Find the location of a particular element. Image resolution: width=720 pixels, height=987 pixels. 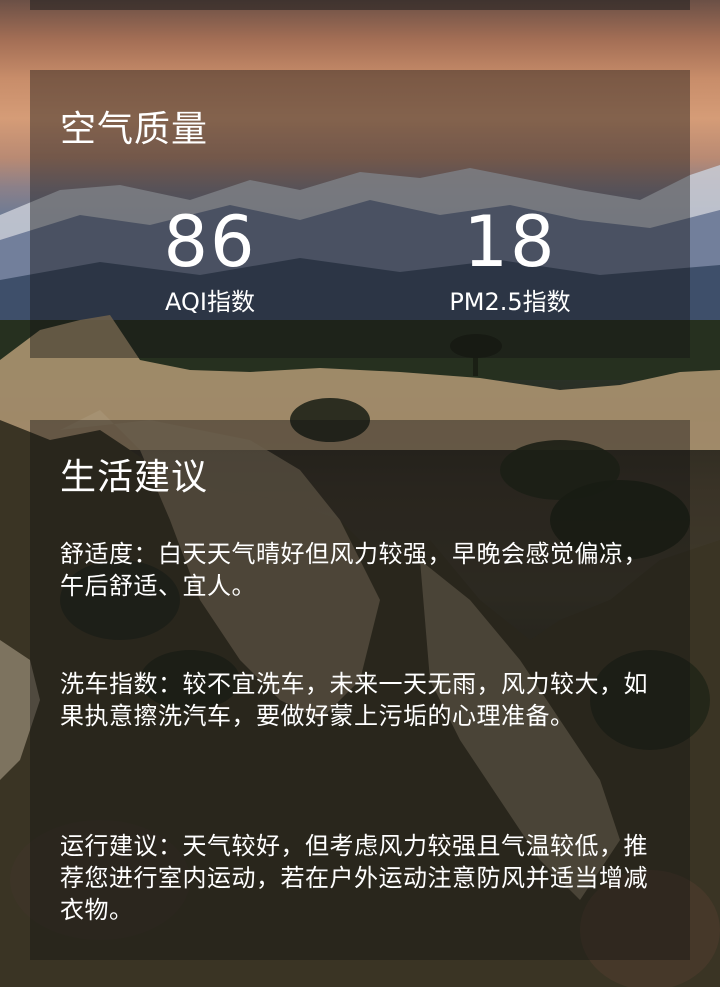

aqi-metric: 86 AQI指数 is located at coordinates (210, 260).